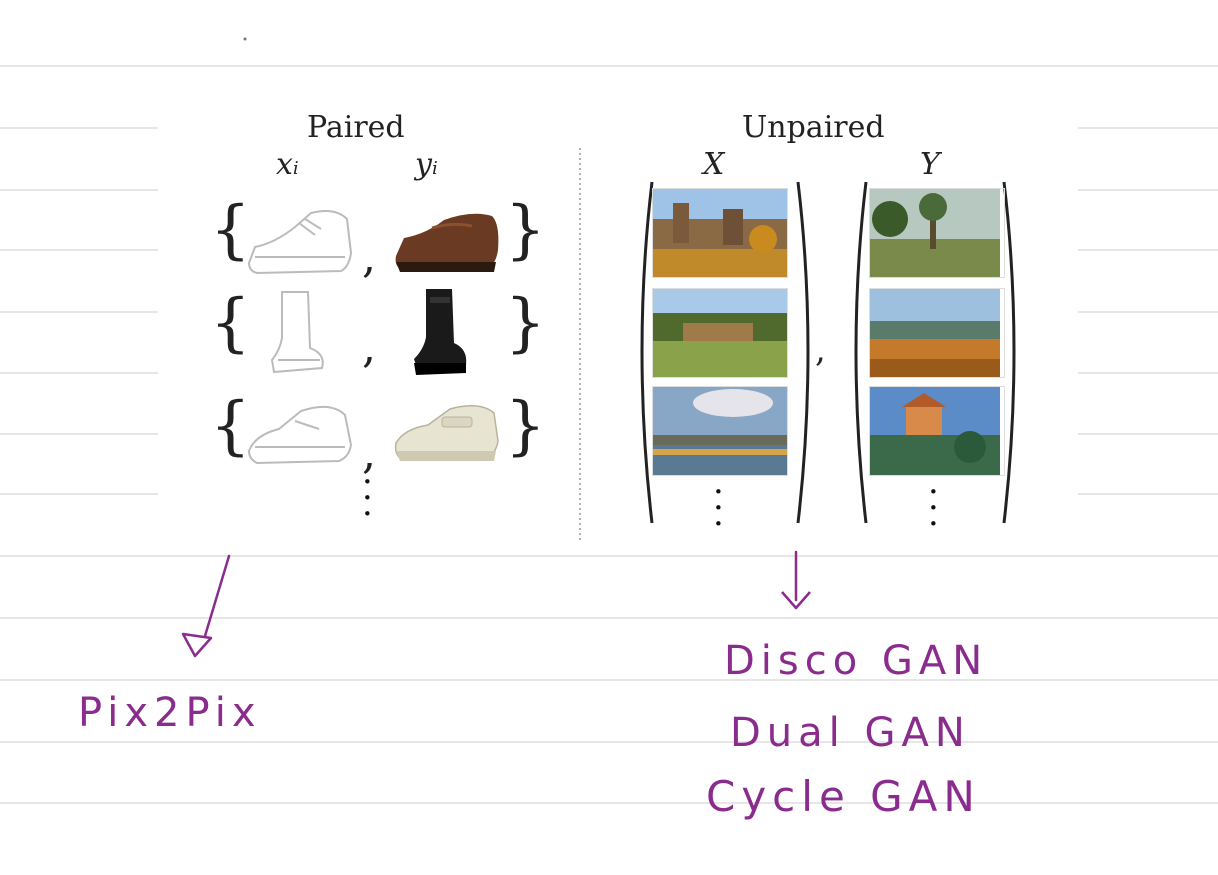 This screenshot has height=875, width=1218. Describe the element at coordinates (206, 606) in the screenshot. I see `arrow-down-left-icon` at that location.